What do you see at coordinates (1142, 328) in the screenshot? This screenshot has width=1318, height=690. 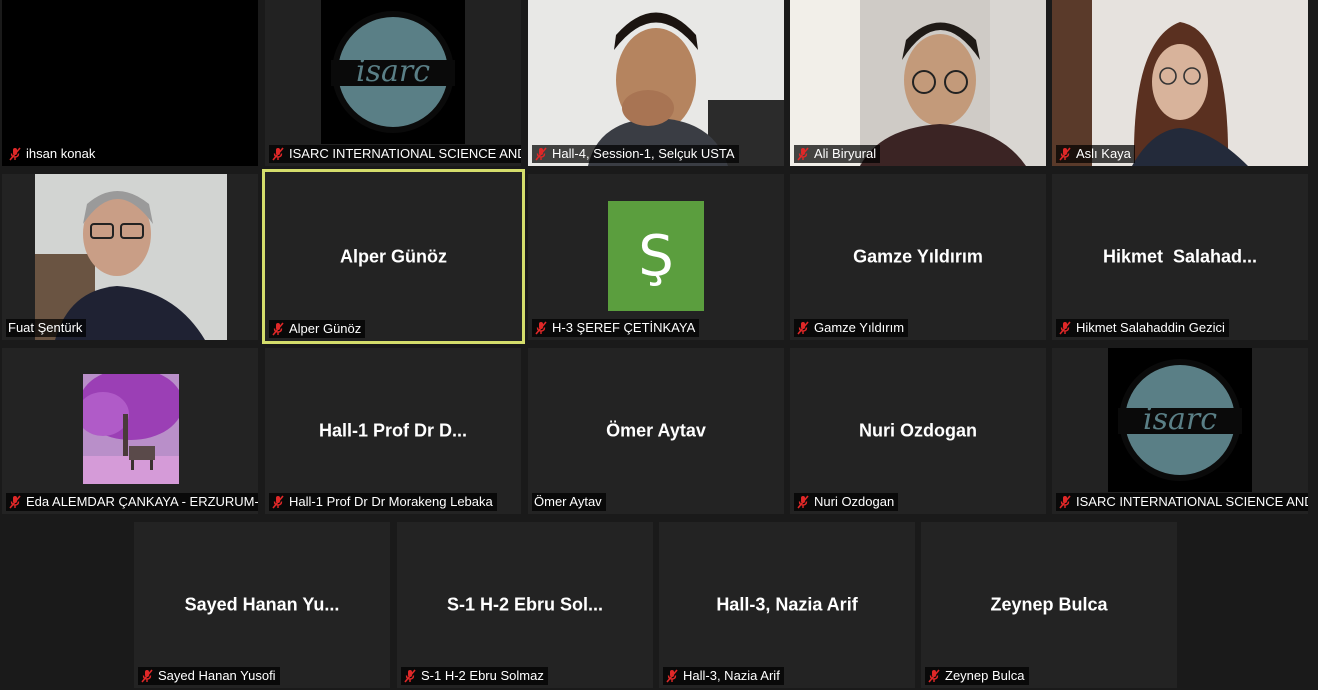 I see `participant-name-label: Hikmet Salahaddin Gezici` at bounding box center [1142, 328].